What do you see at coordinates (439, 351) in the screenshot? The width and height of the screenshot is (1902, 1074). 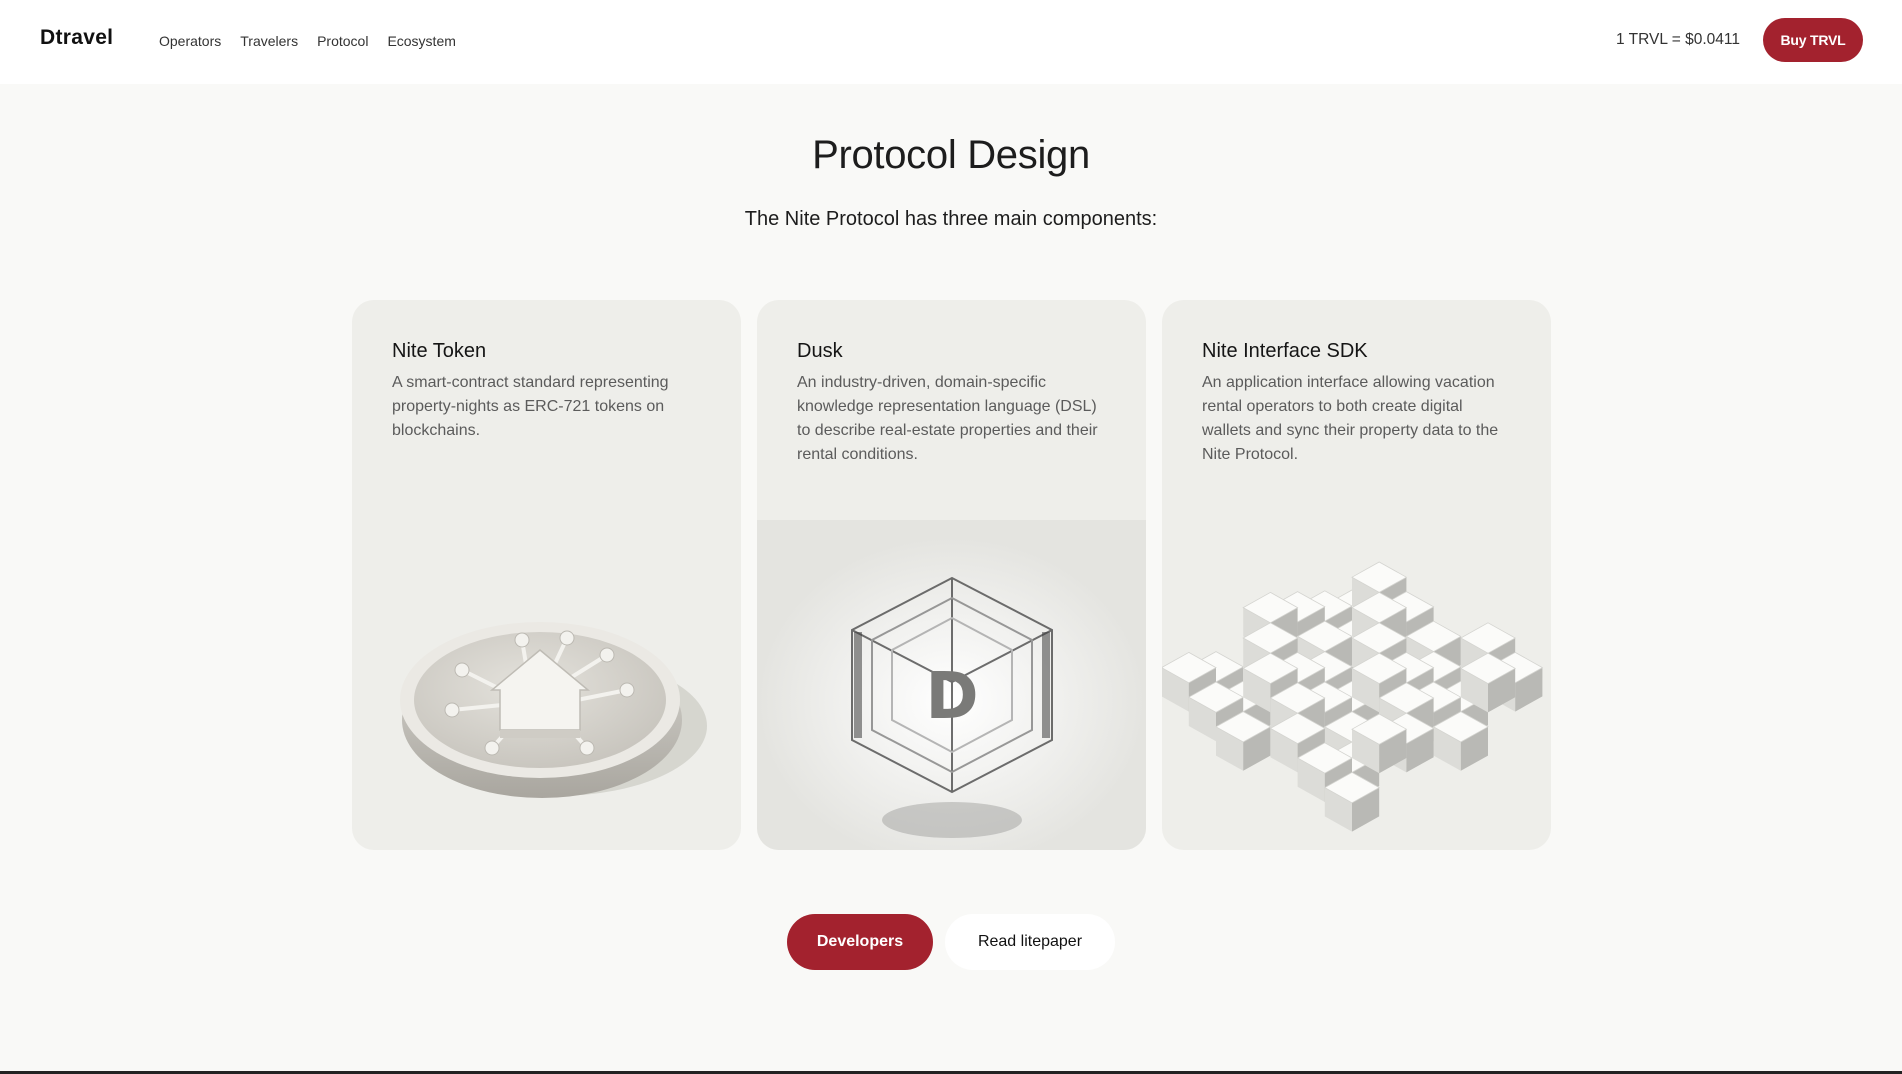 I see `card-title: Nite Token` at bounding box center [439, 351].